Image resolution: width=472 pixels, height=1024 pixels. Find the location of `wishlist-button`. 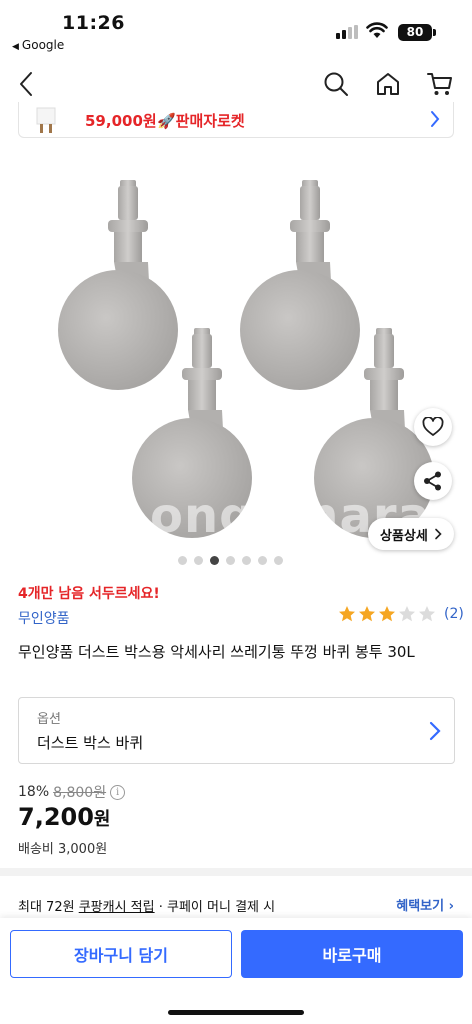

wishlist-button is located at coordinates (433, 427).